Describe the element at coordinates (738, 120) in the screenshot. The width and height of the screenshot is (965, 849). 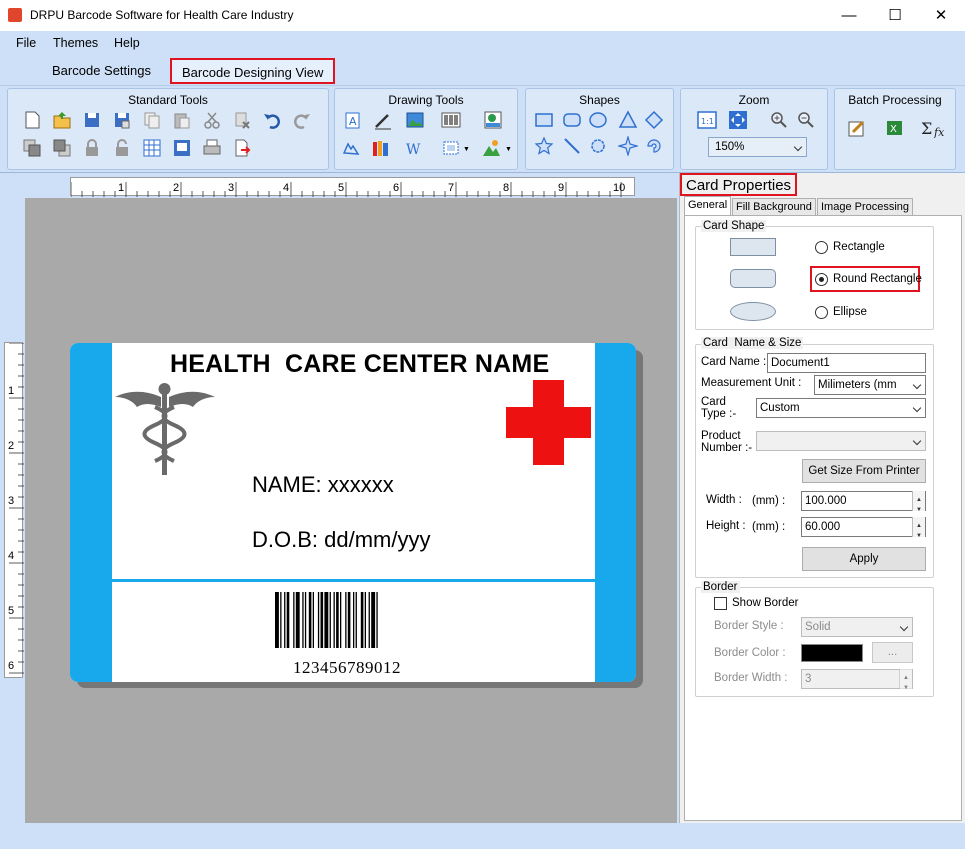
I see `fit-to-window-icon` at that location.